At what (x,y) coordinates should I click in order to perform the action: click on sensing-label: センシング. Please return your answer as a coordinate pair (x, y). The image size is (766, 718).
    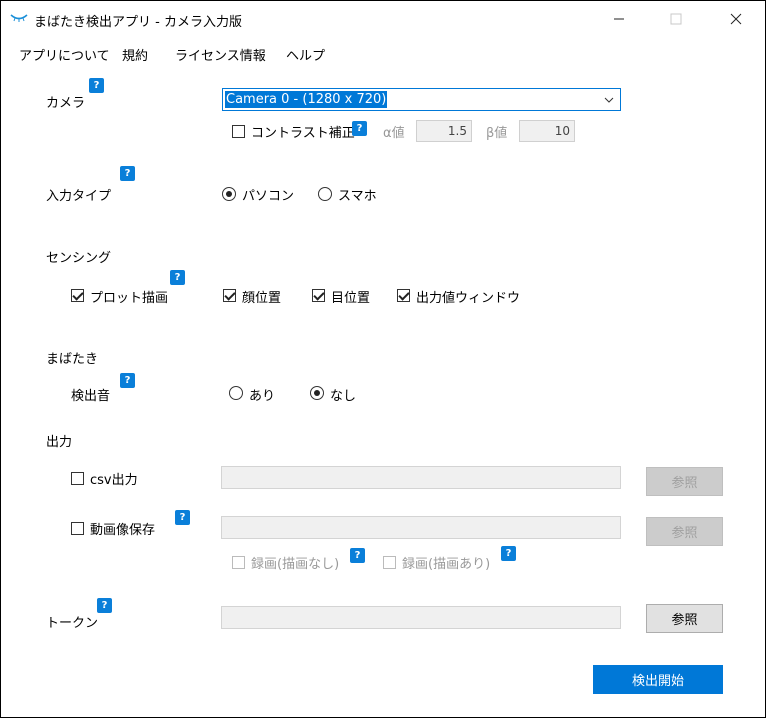
    Looking at the image, I should click on (79, 258).